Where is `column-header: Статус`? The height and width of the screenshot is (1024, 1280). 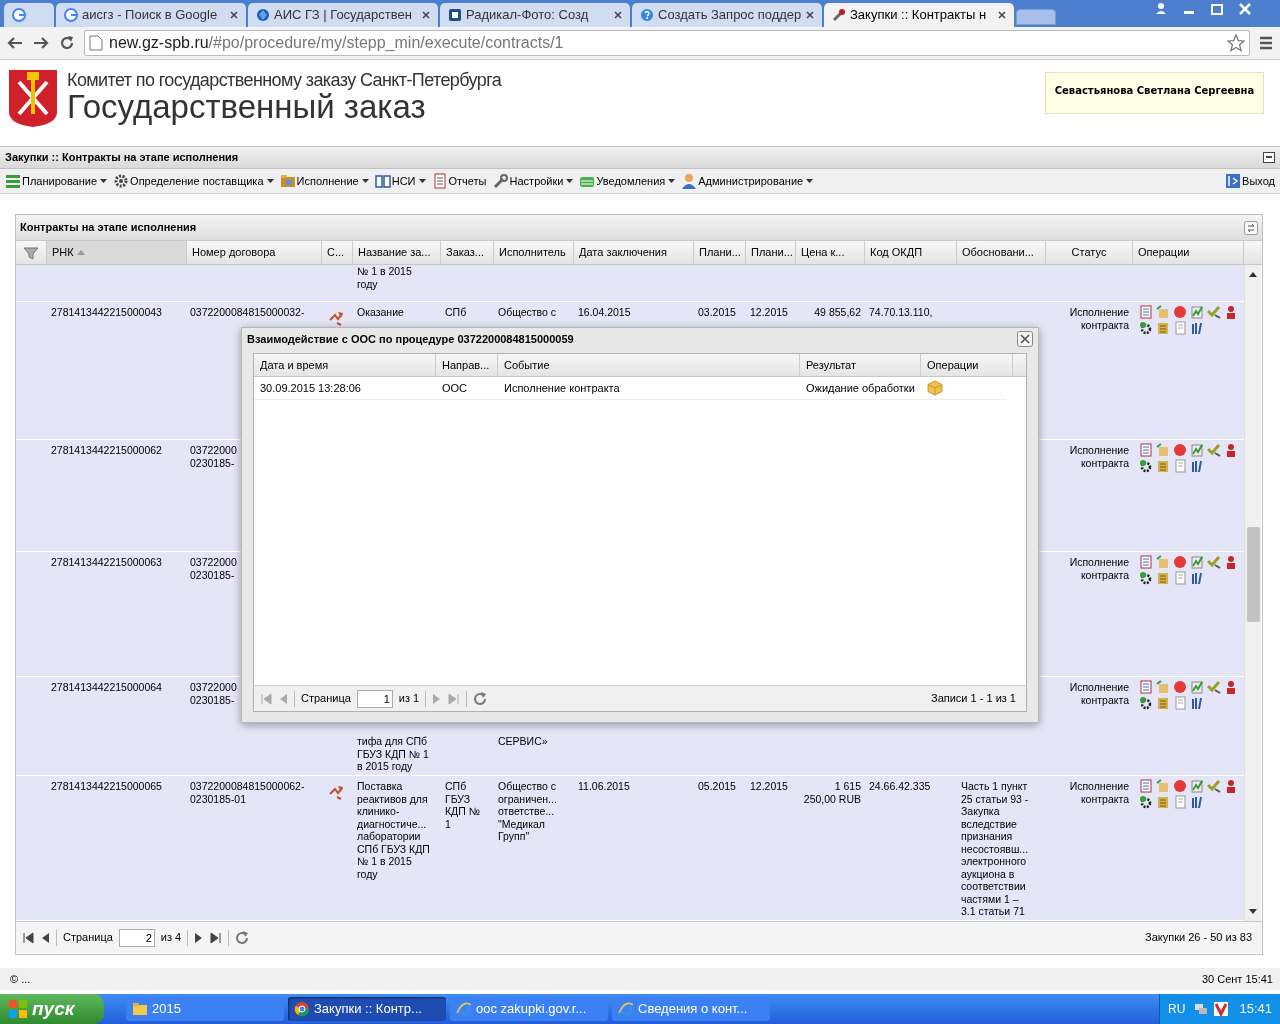
column-header: Статус is located at coordinates (1089, 252).